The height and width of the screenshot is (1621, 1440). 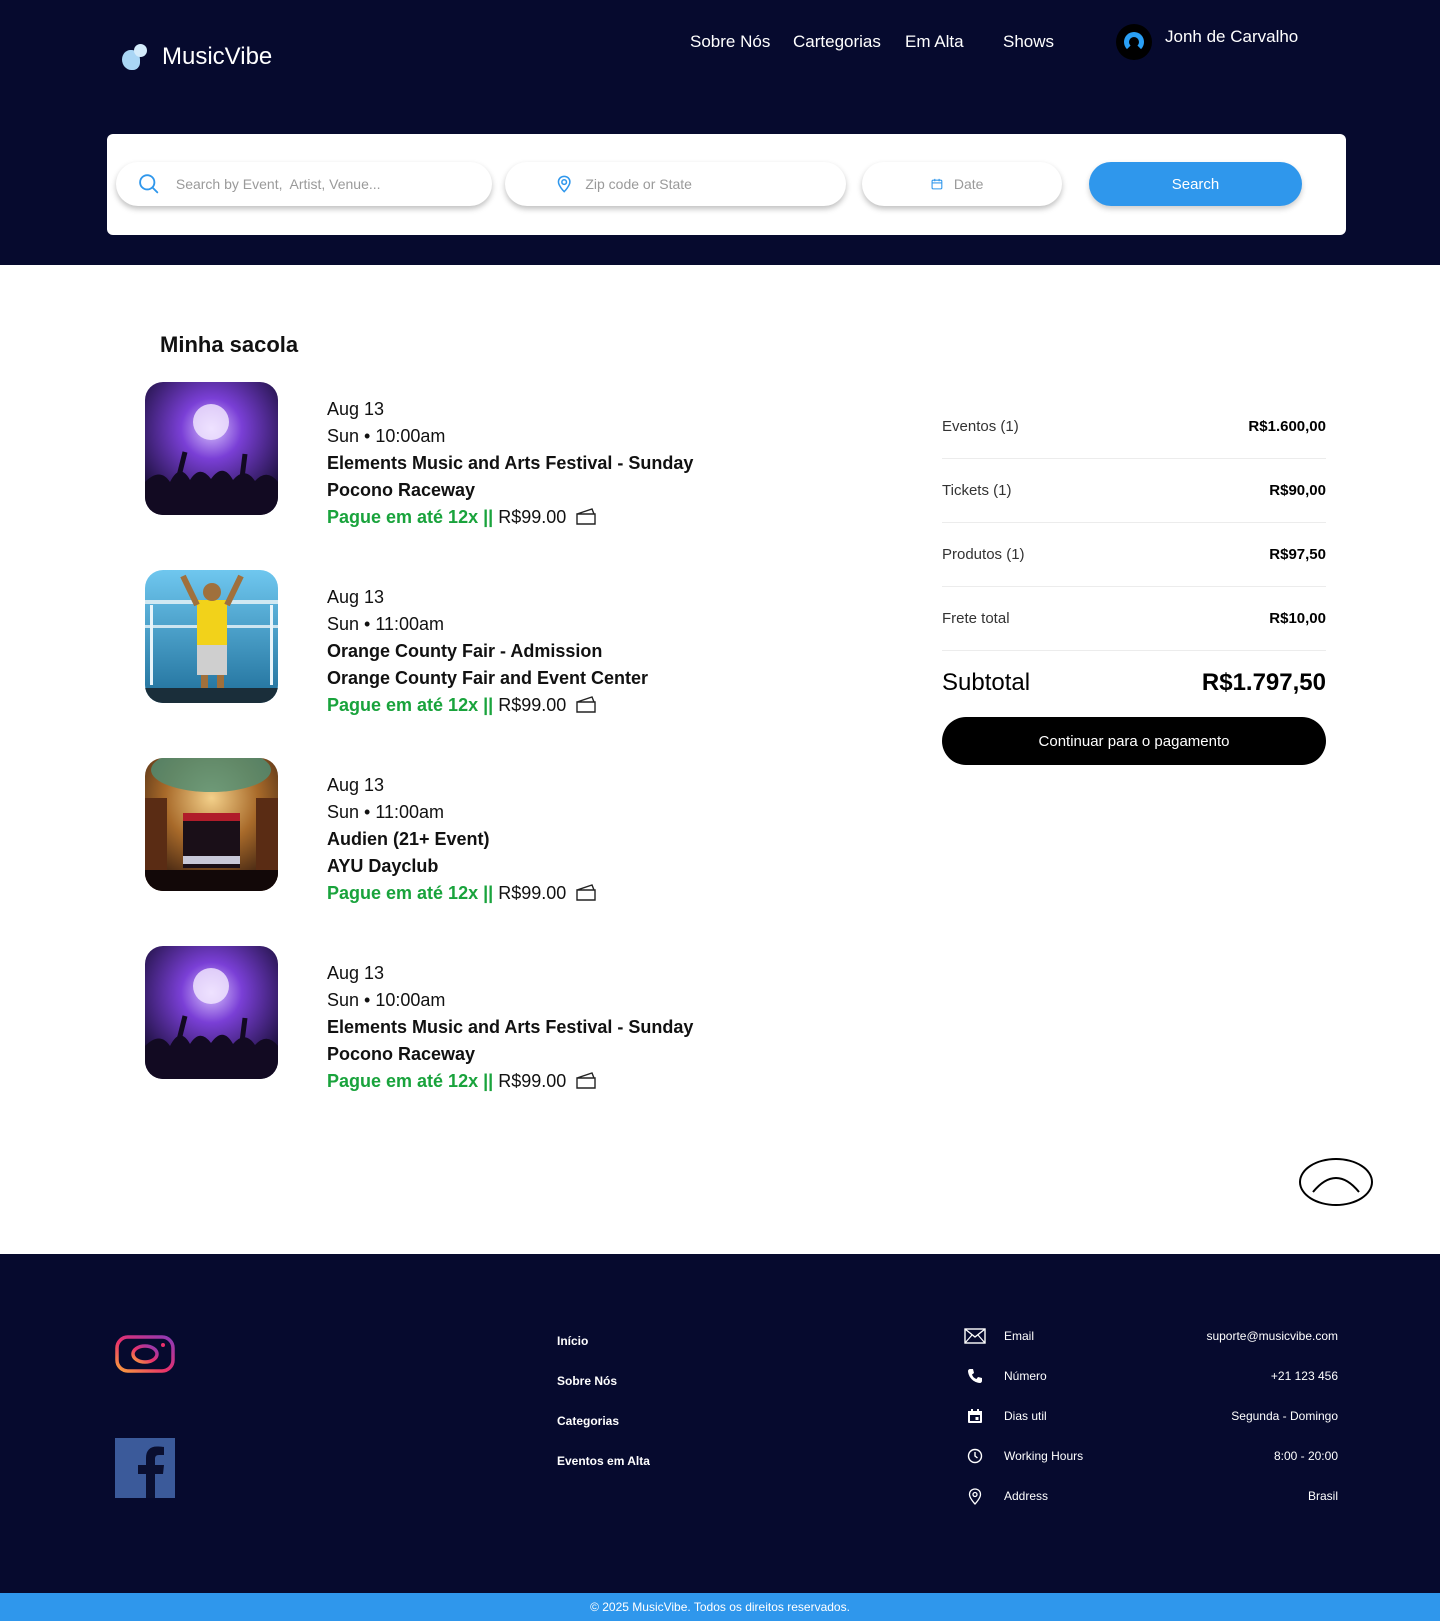 I want to click on search-panel: Search, so click(x=726, y=184).